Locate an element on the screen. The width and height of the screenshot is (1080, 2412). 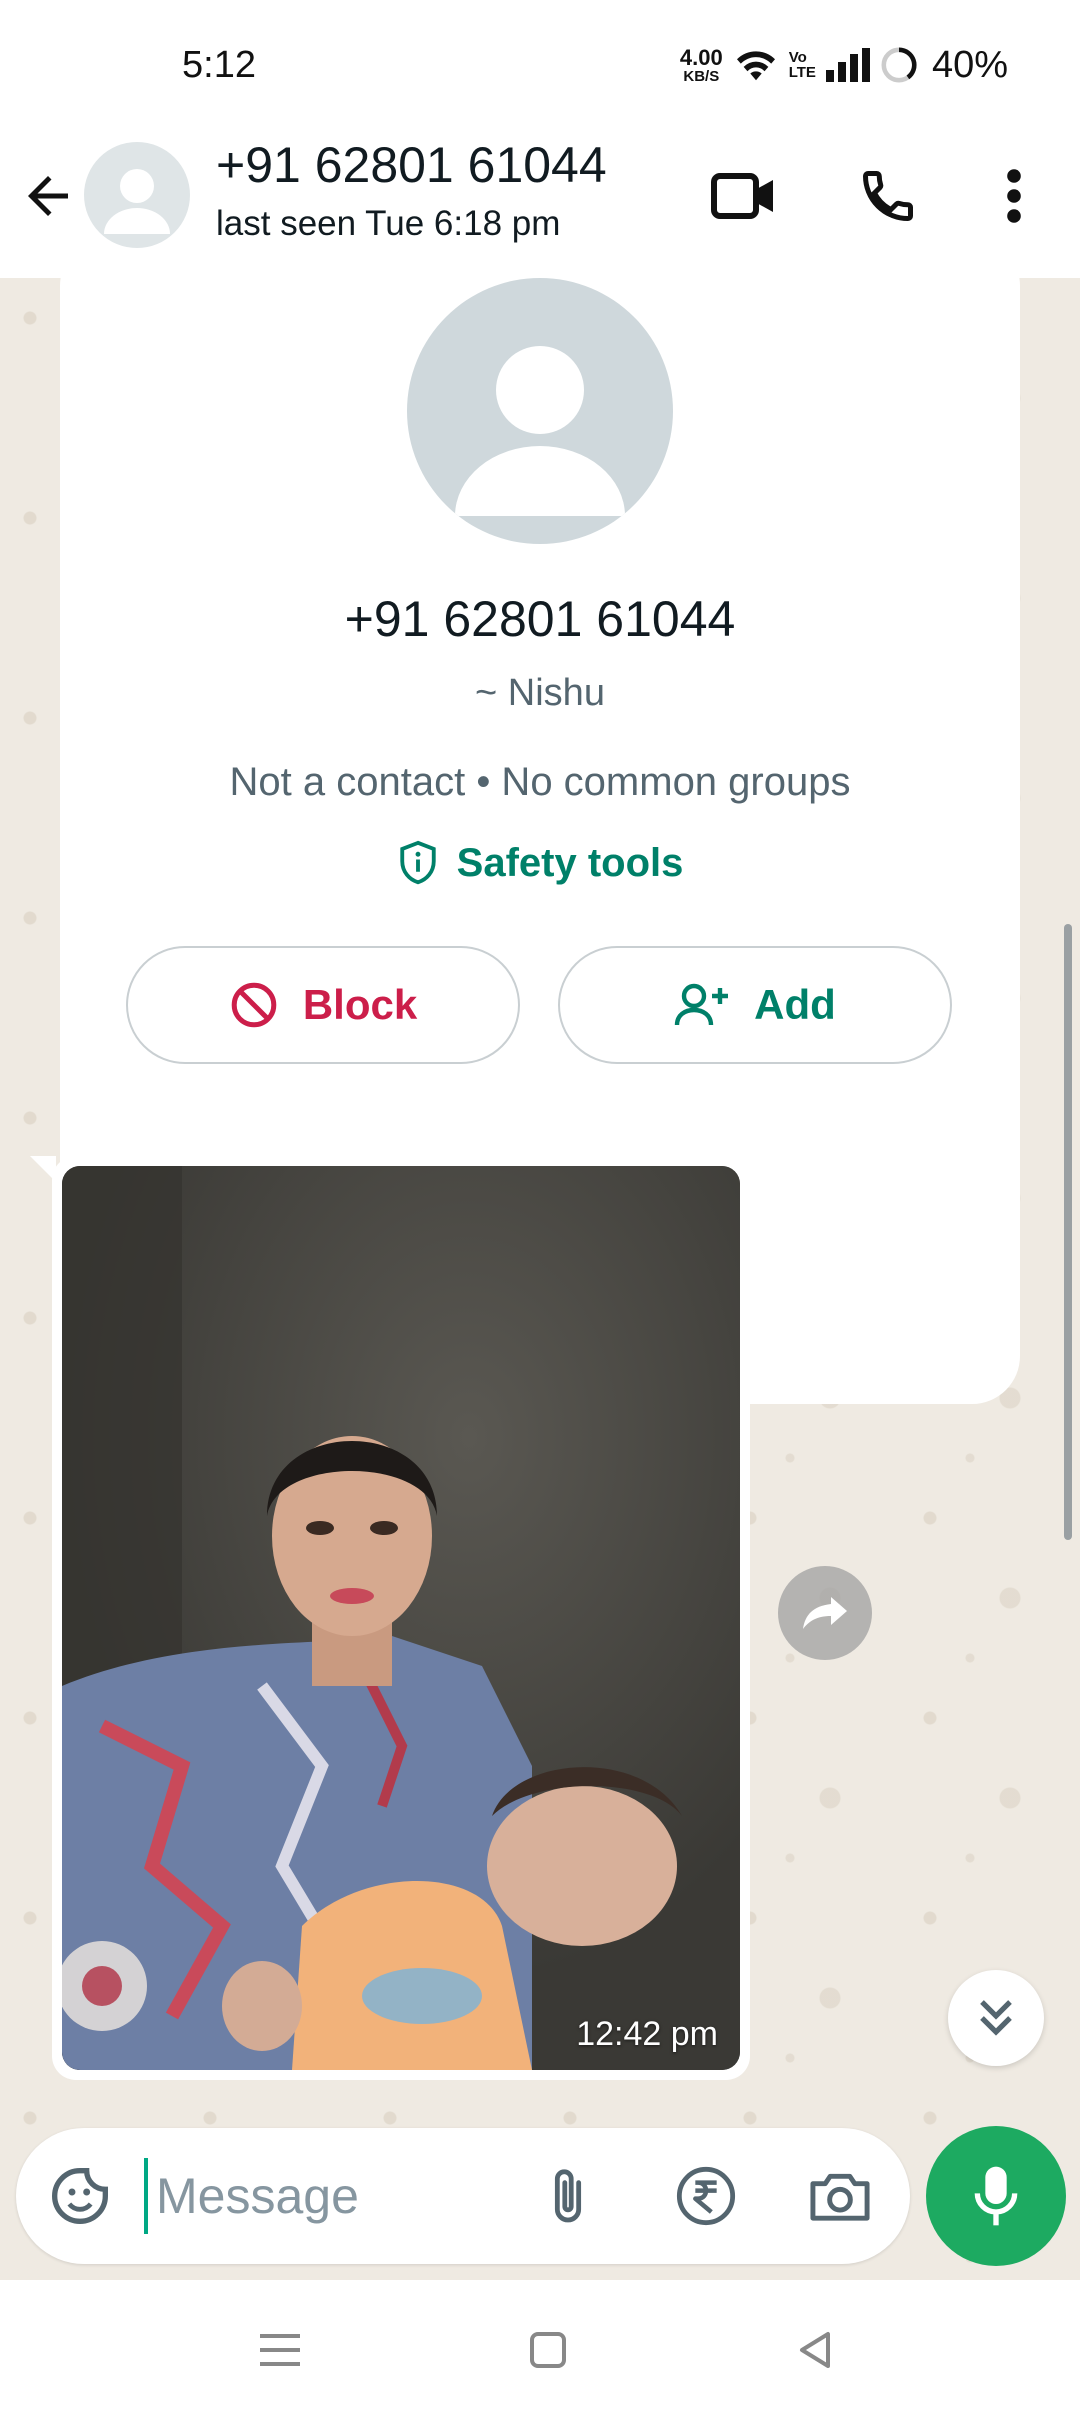
video-call-button is located at coordinates (744, 196).